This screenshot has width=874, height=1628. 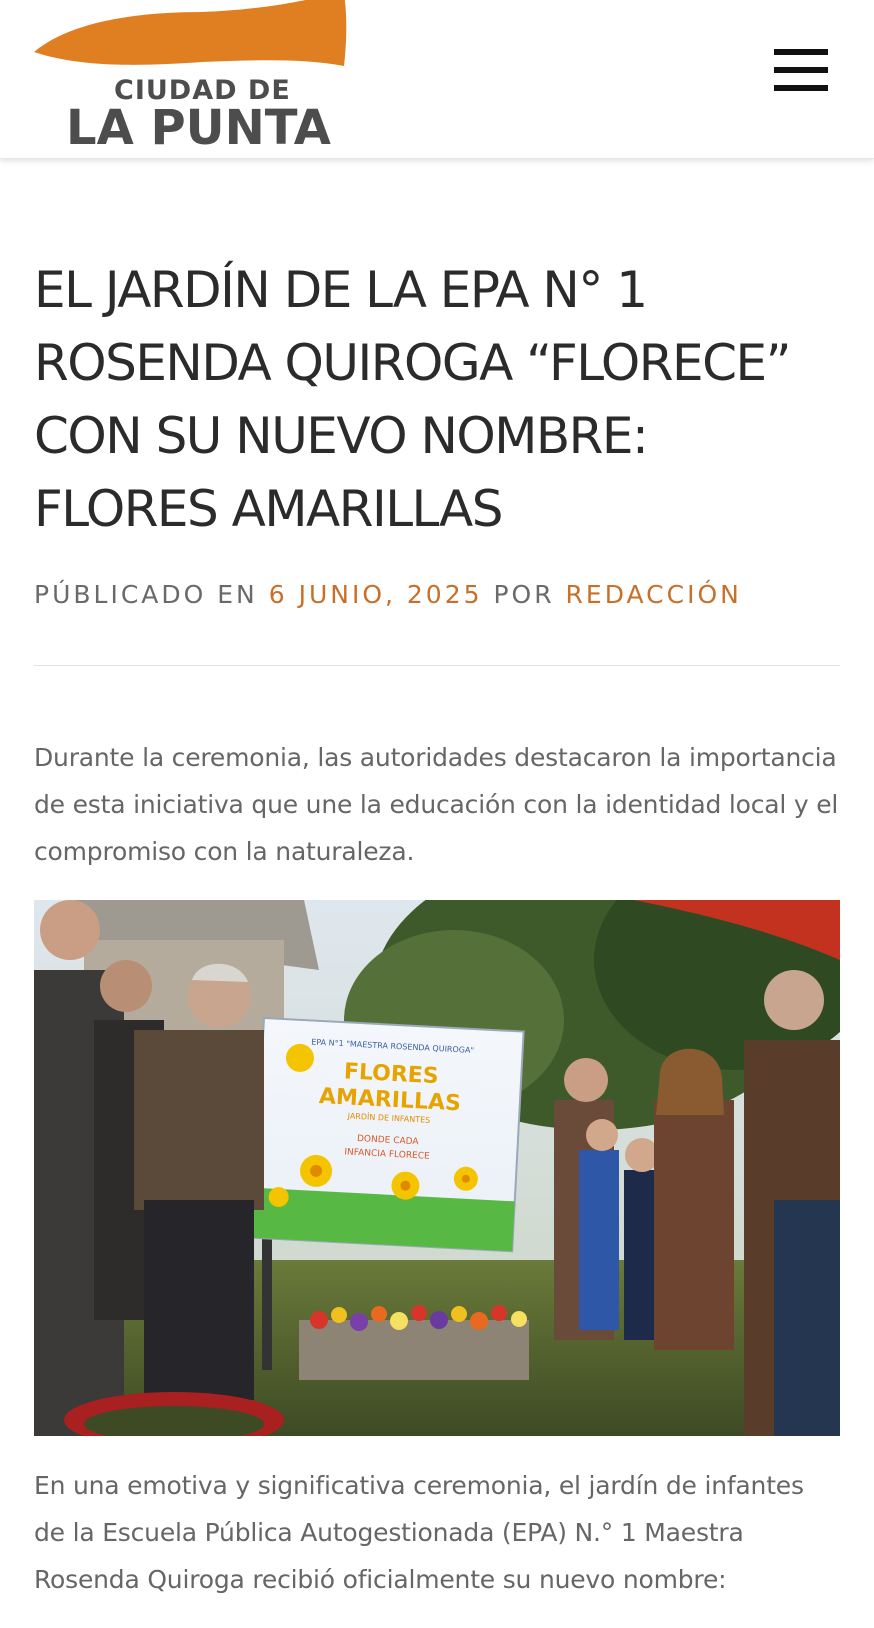 What do you see at coordinates (146, 594) in the screenshot?
I see `meta-prefix: PÚBLICADO EN` at bounding box center [146, 594].